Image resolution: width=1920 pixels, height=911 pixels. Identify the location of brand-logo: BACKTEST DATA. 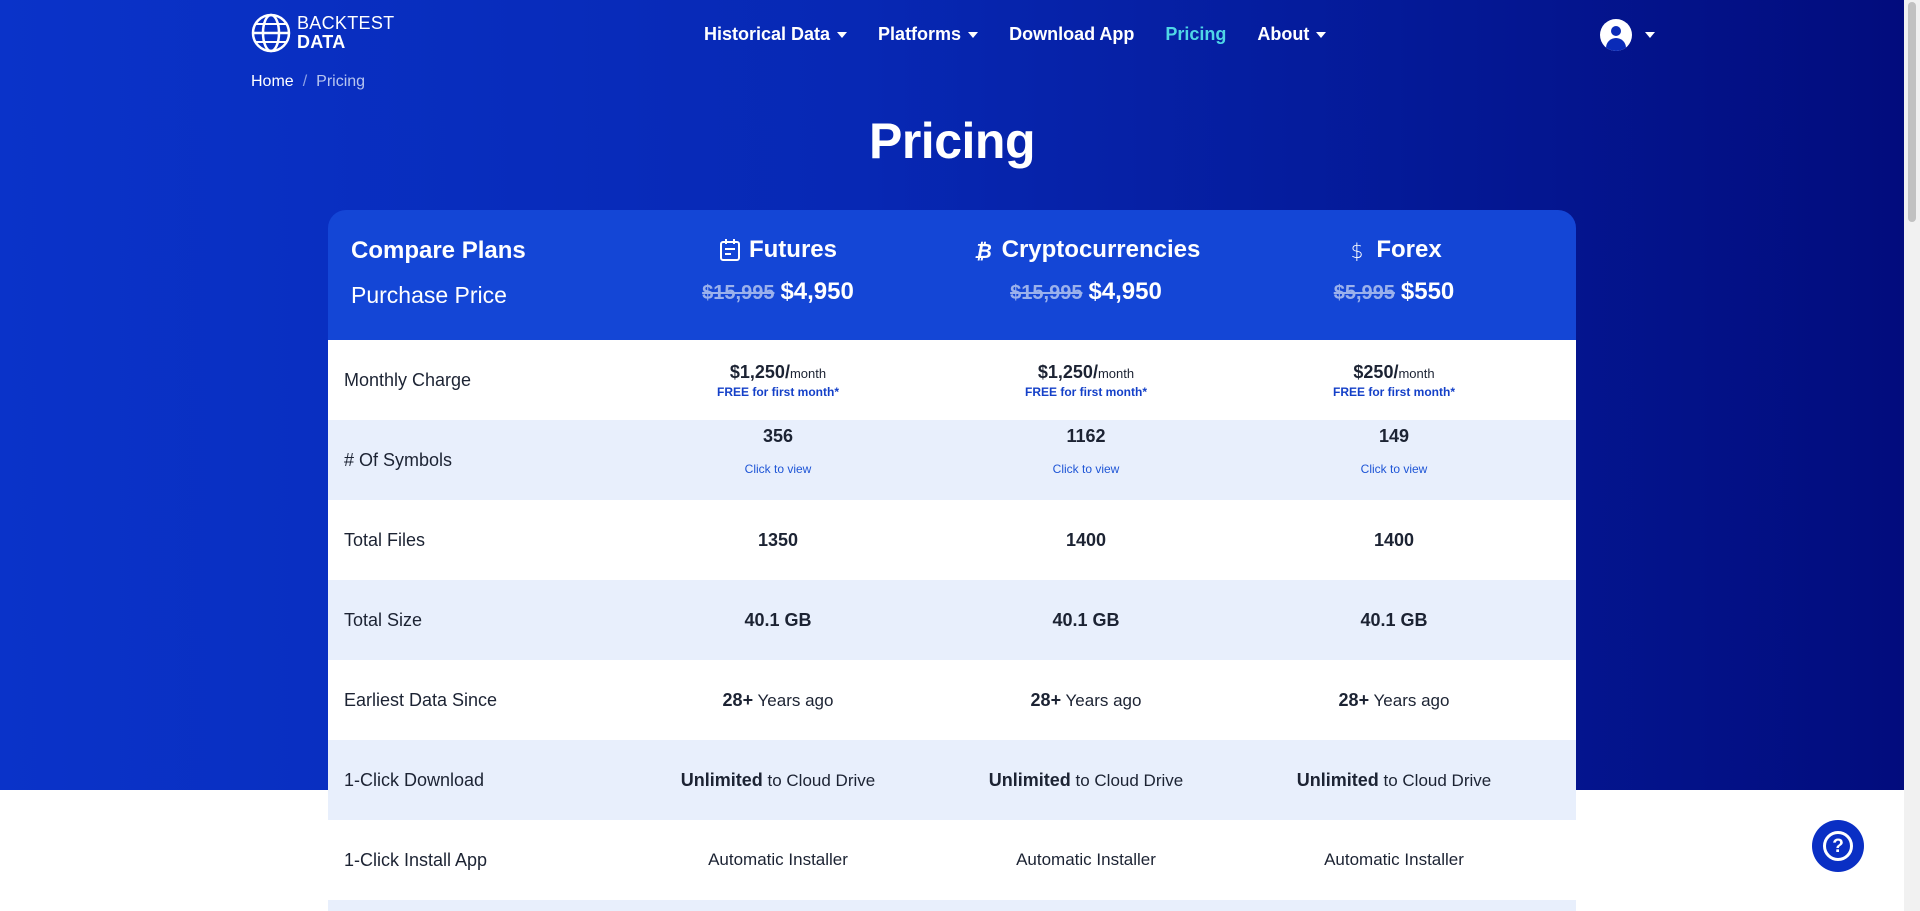
(322, 33).